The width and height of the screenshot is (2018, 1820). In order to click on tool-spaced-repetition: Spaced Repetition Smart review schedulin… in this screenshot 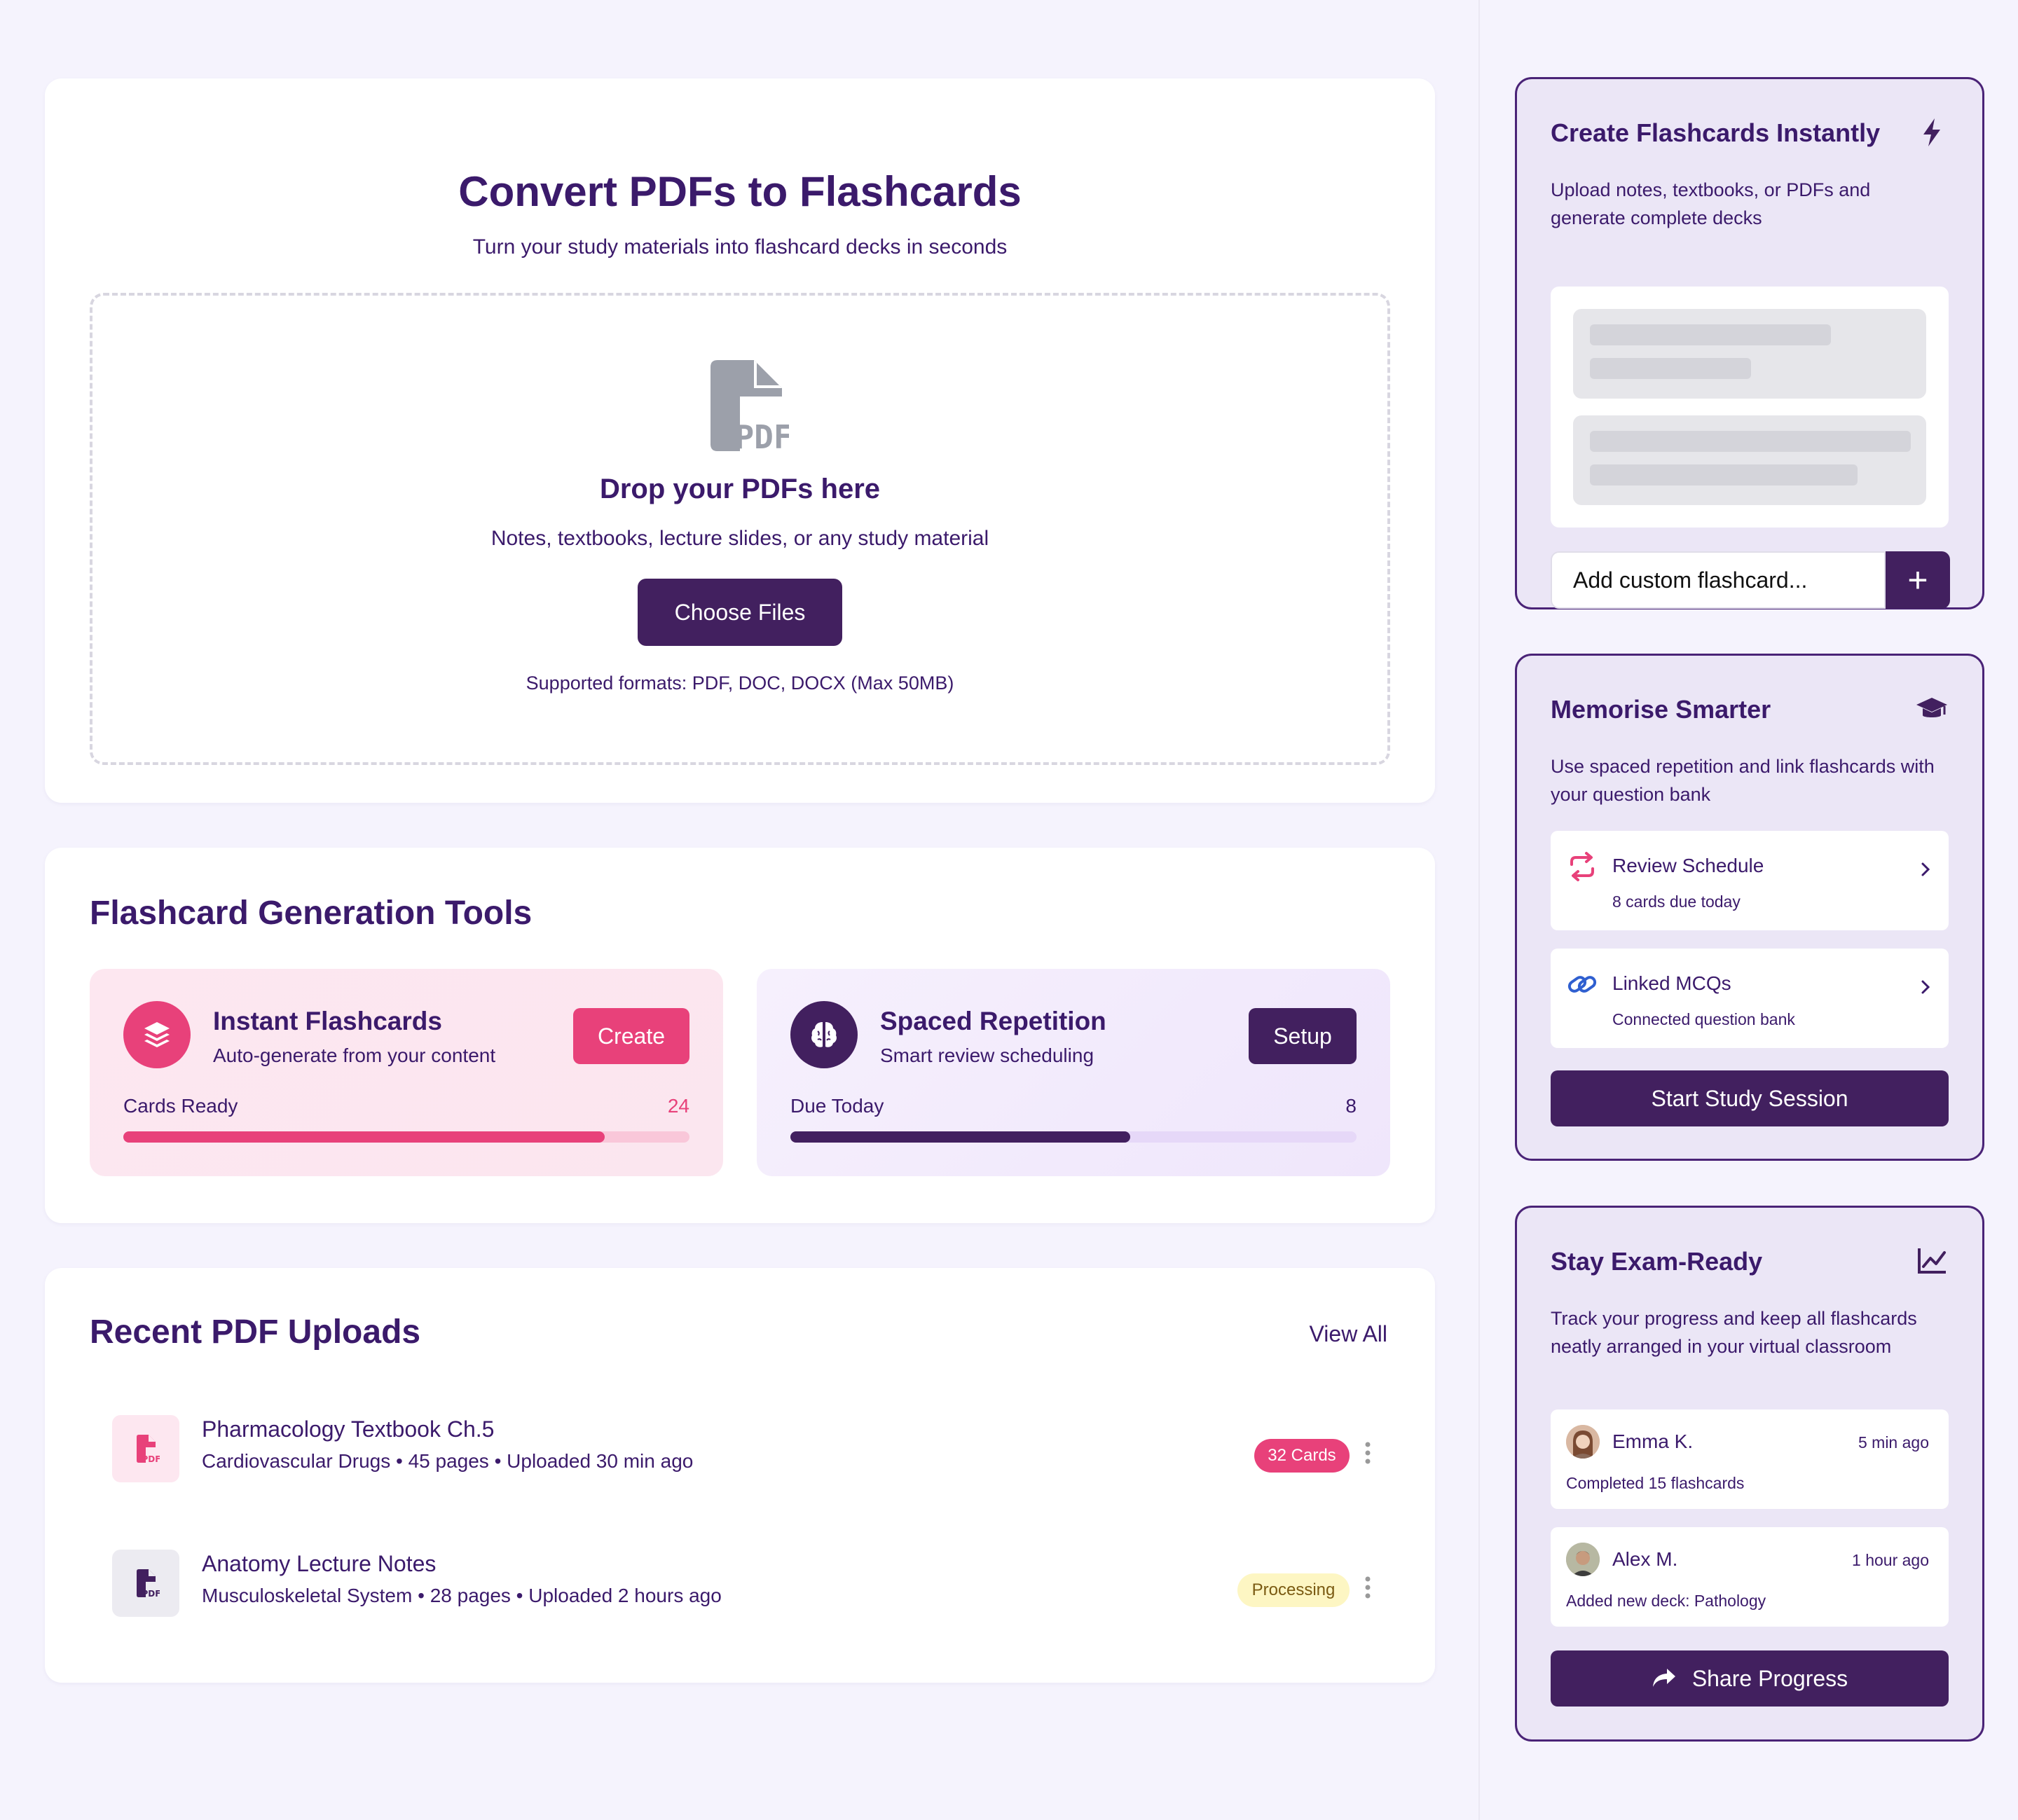, I will do `click(1073, 1072)`.